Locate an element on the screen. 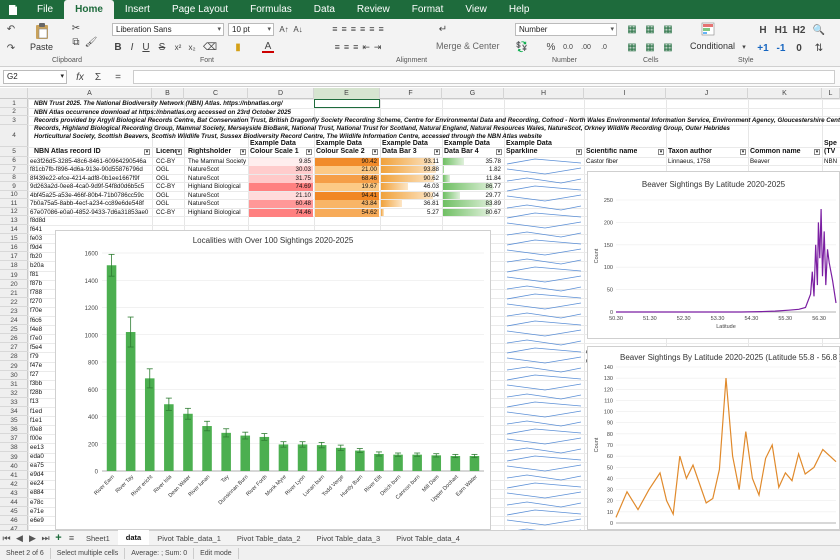 The height and width of the screenshot is (560, 840). data-bar-4-value: 1.82 is located at coordinates (473, 170).